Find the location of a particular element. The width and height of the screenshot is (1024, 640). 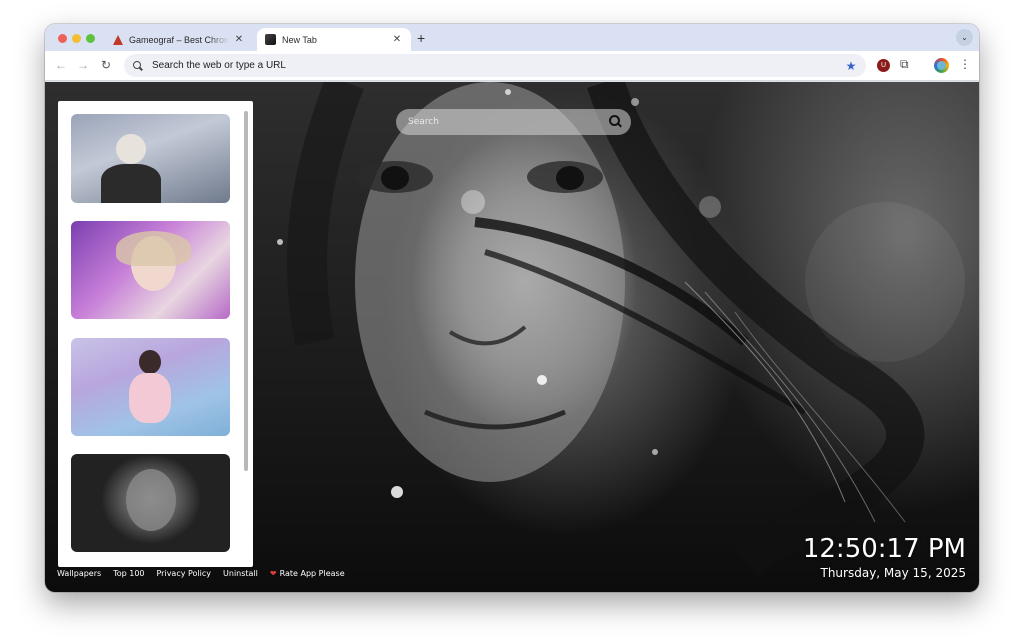

ublock-extension-icon: U is located at coordinates (883, 65).